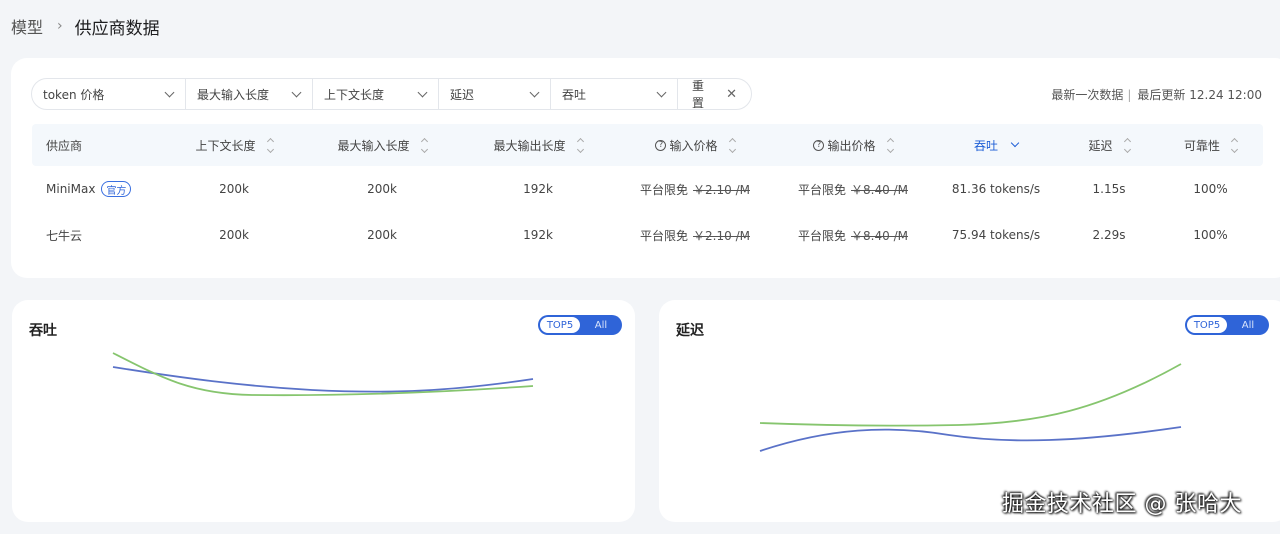 This screenshot has width=1280, height=534. I want to click on breadcrumb: 模型 › 供应商数据, so click(85, 26).